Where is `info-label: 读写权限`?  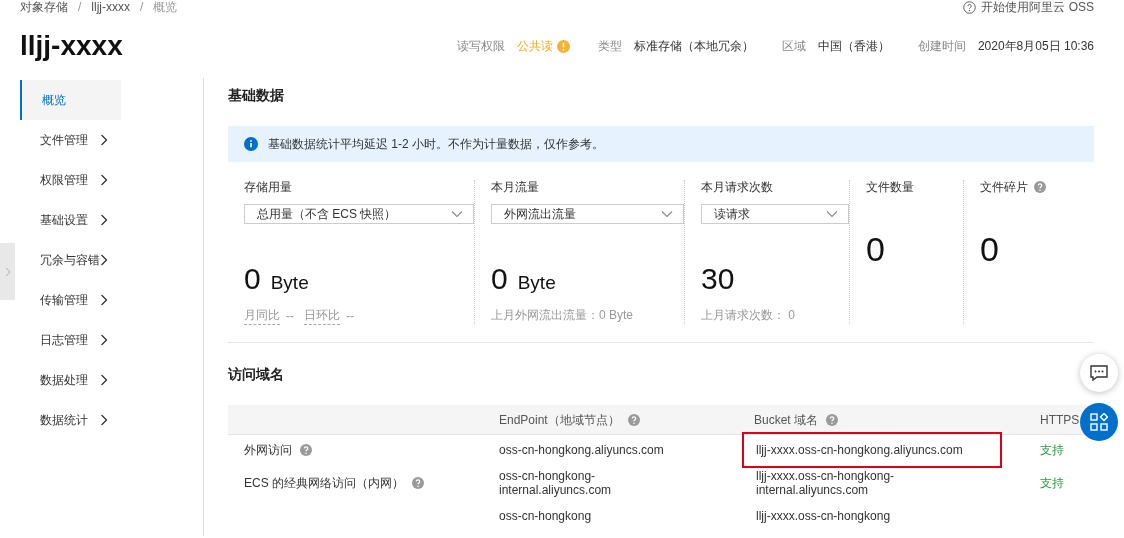 info-label: 读写权限 is located at coordinates (480, 46).